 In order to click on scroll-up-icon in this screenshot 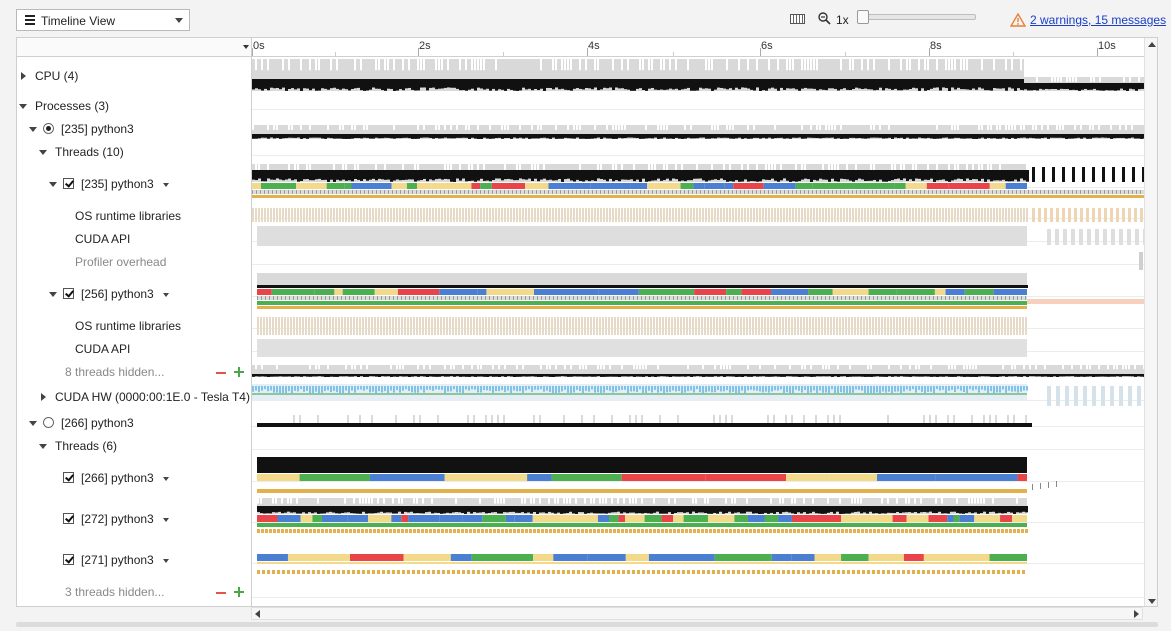, I will do `click(1152, 44)`.